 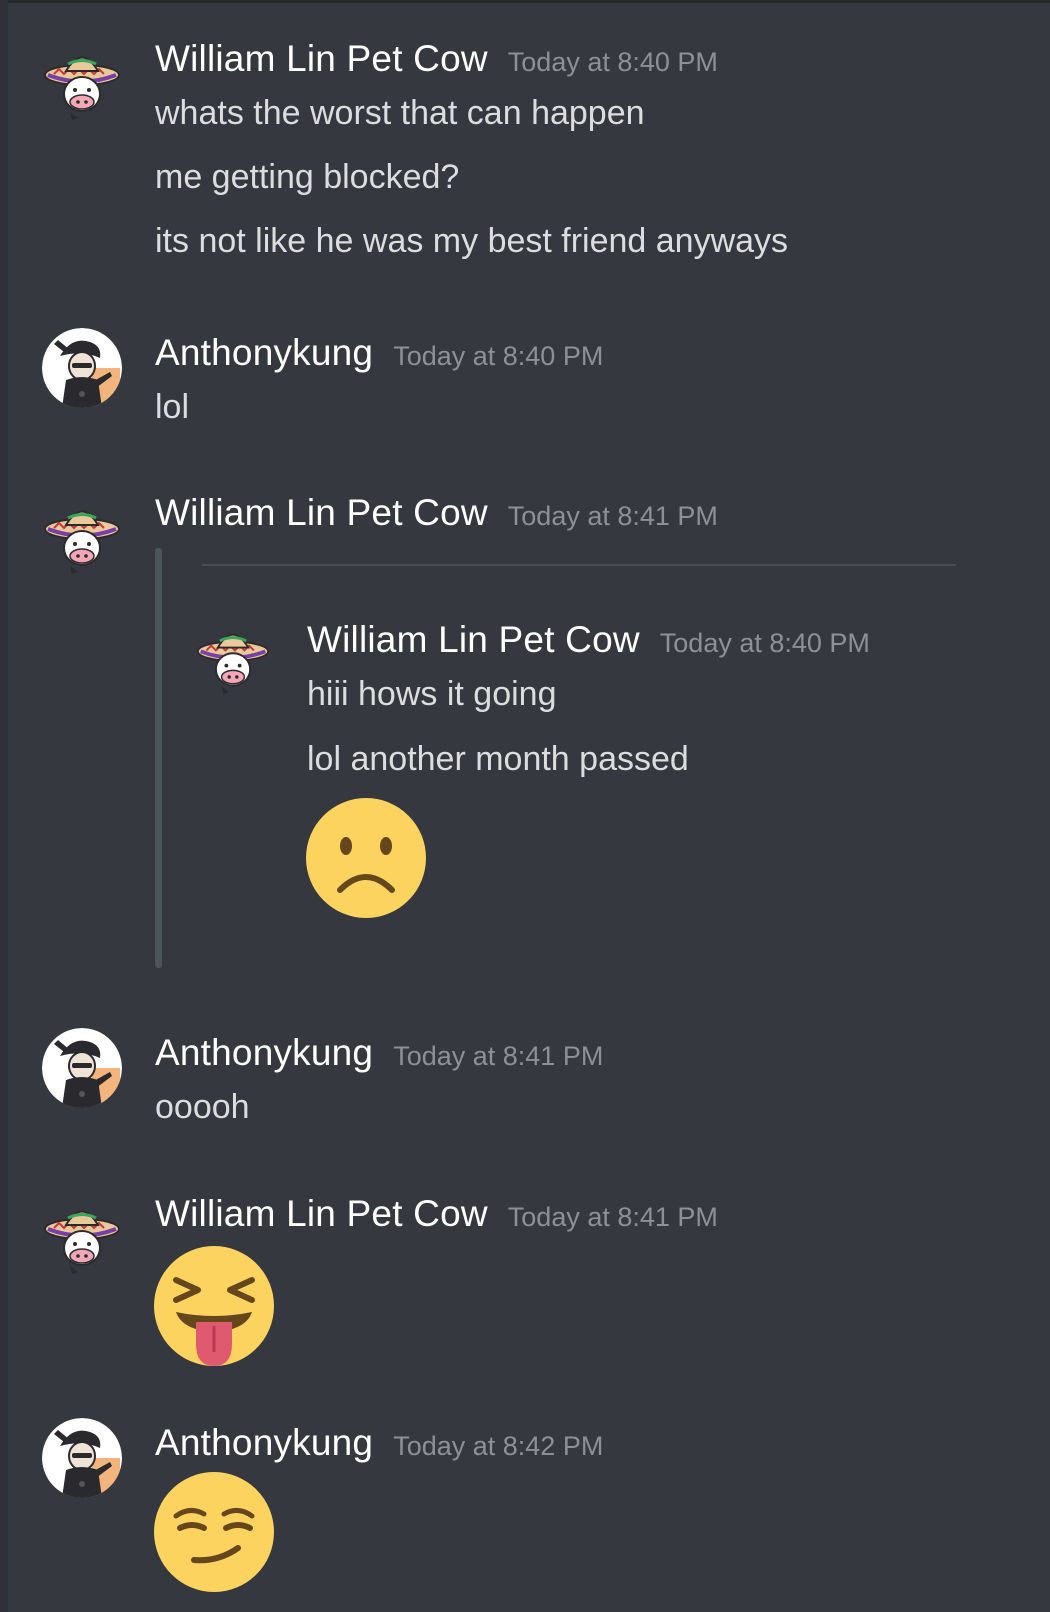 What do you see at coordinates (432, 694) in the screenshot?
I see `quoted-text: hiii hows it going` at bounding box center [432, 694].